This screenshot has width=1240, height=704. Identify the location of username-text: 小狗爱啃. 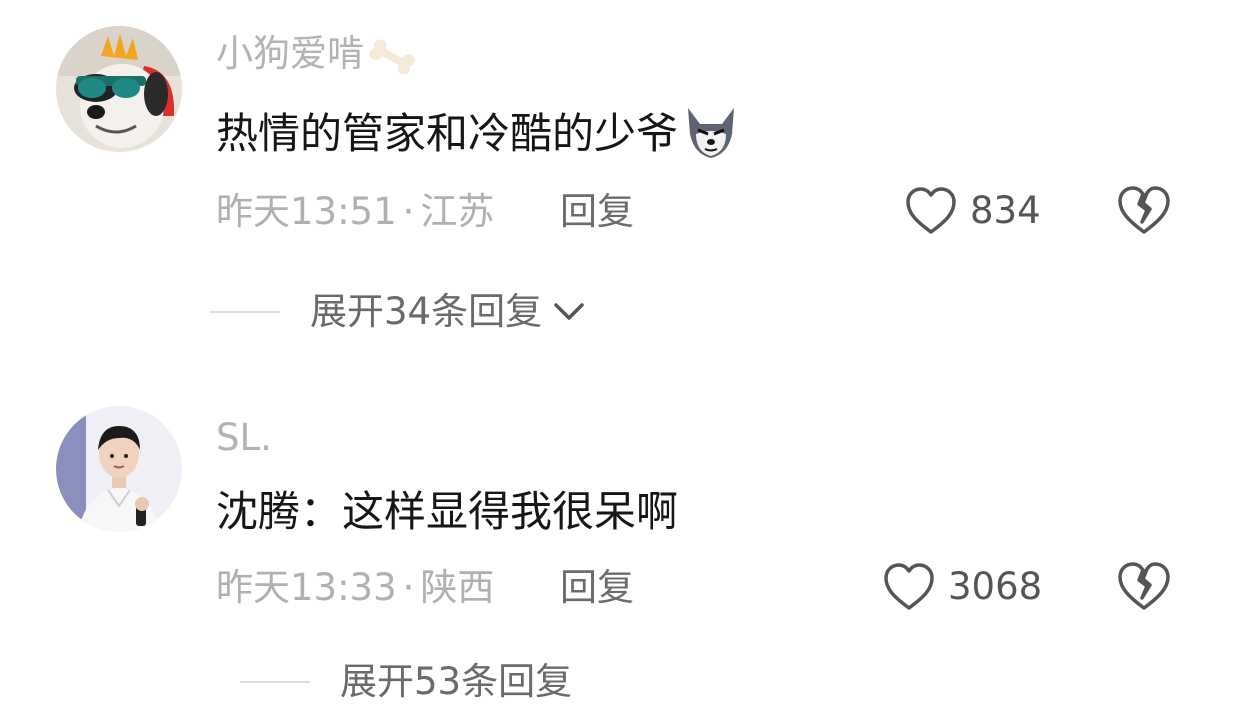
(290, 53).